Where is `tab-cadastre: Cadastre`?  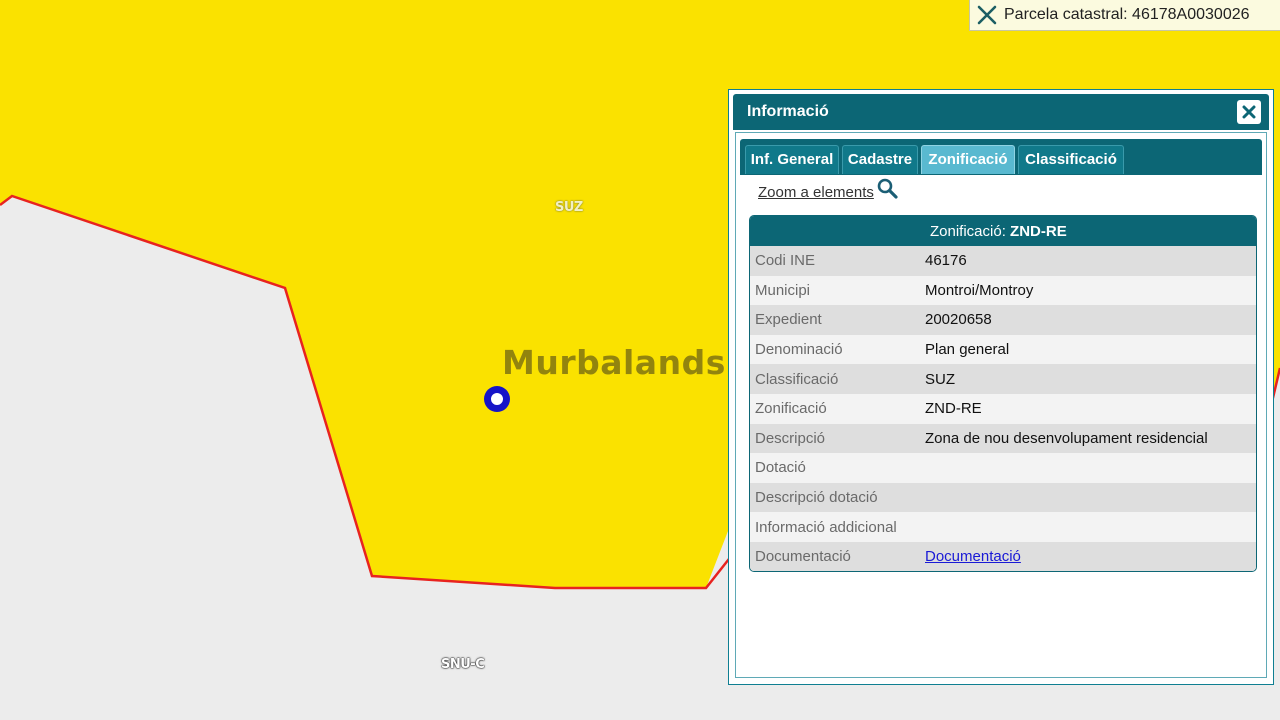
tab-cadastre: Cadastre is located at coordinates (880, 159).